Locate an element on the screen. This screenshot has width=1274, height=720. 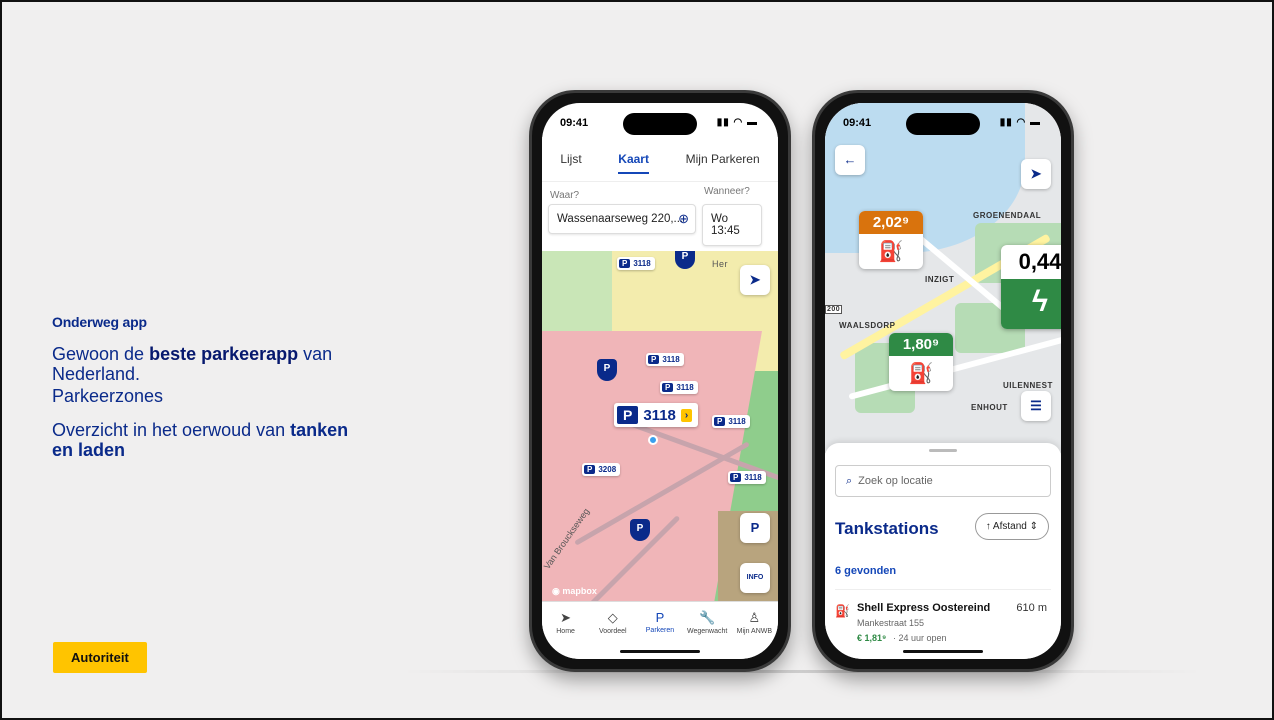
map-place-label: UILENNEST is located at coordinates (1028, 385).